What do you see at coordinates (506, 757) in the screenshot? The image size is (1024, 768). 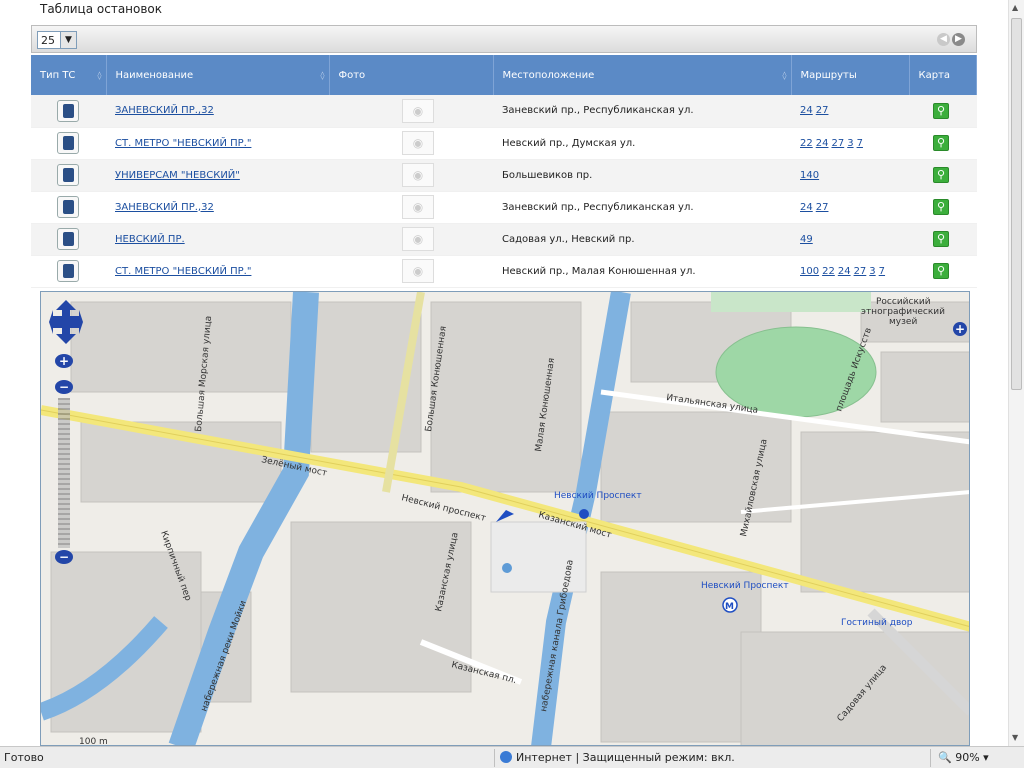 I see `globe-icon` at bounding box center [506, 757].